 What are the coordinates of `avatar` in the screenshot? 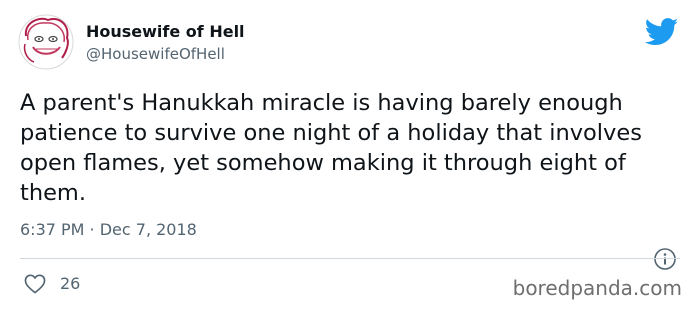 It's located at (46, 42).